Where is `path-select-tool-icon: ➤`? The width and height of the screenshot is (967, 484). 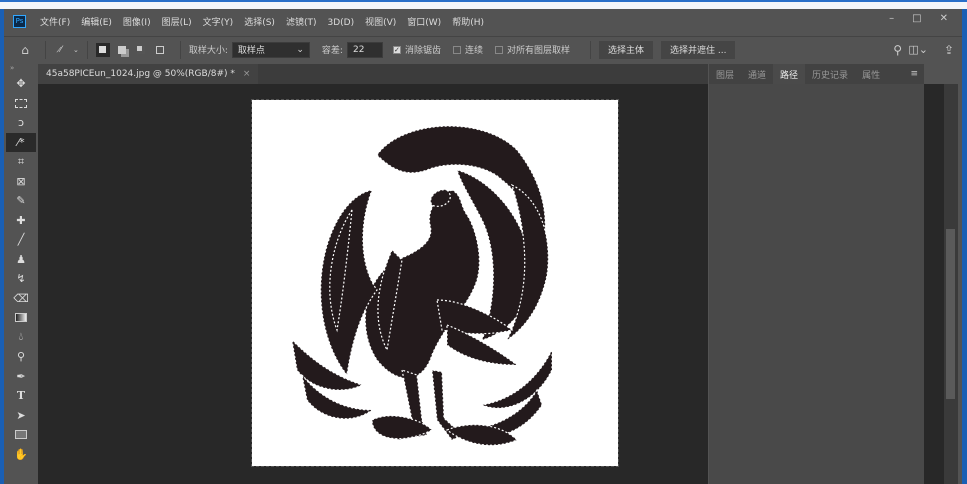 path-select-tool-icon: ➤ is located at coordinates (21, 416).